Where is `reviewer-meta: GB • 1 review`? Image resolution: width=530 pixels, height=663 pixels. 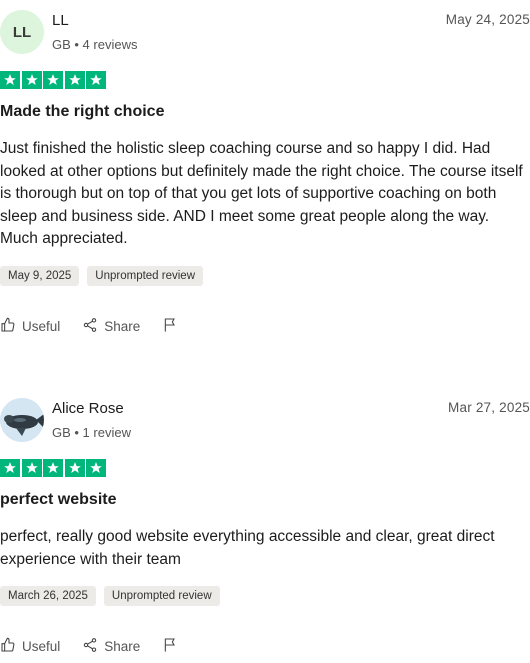 reviewer-meta: GB • 1 review is located at coordinates (91, 432).